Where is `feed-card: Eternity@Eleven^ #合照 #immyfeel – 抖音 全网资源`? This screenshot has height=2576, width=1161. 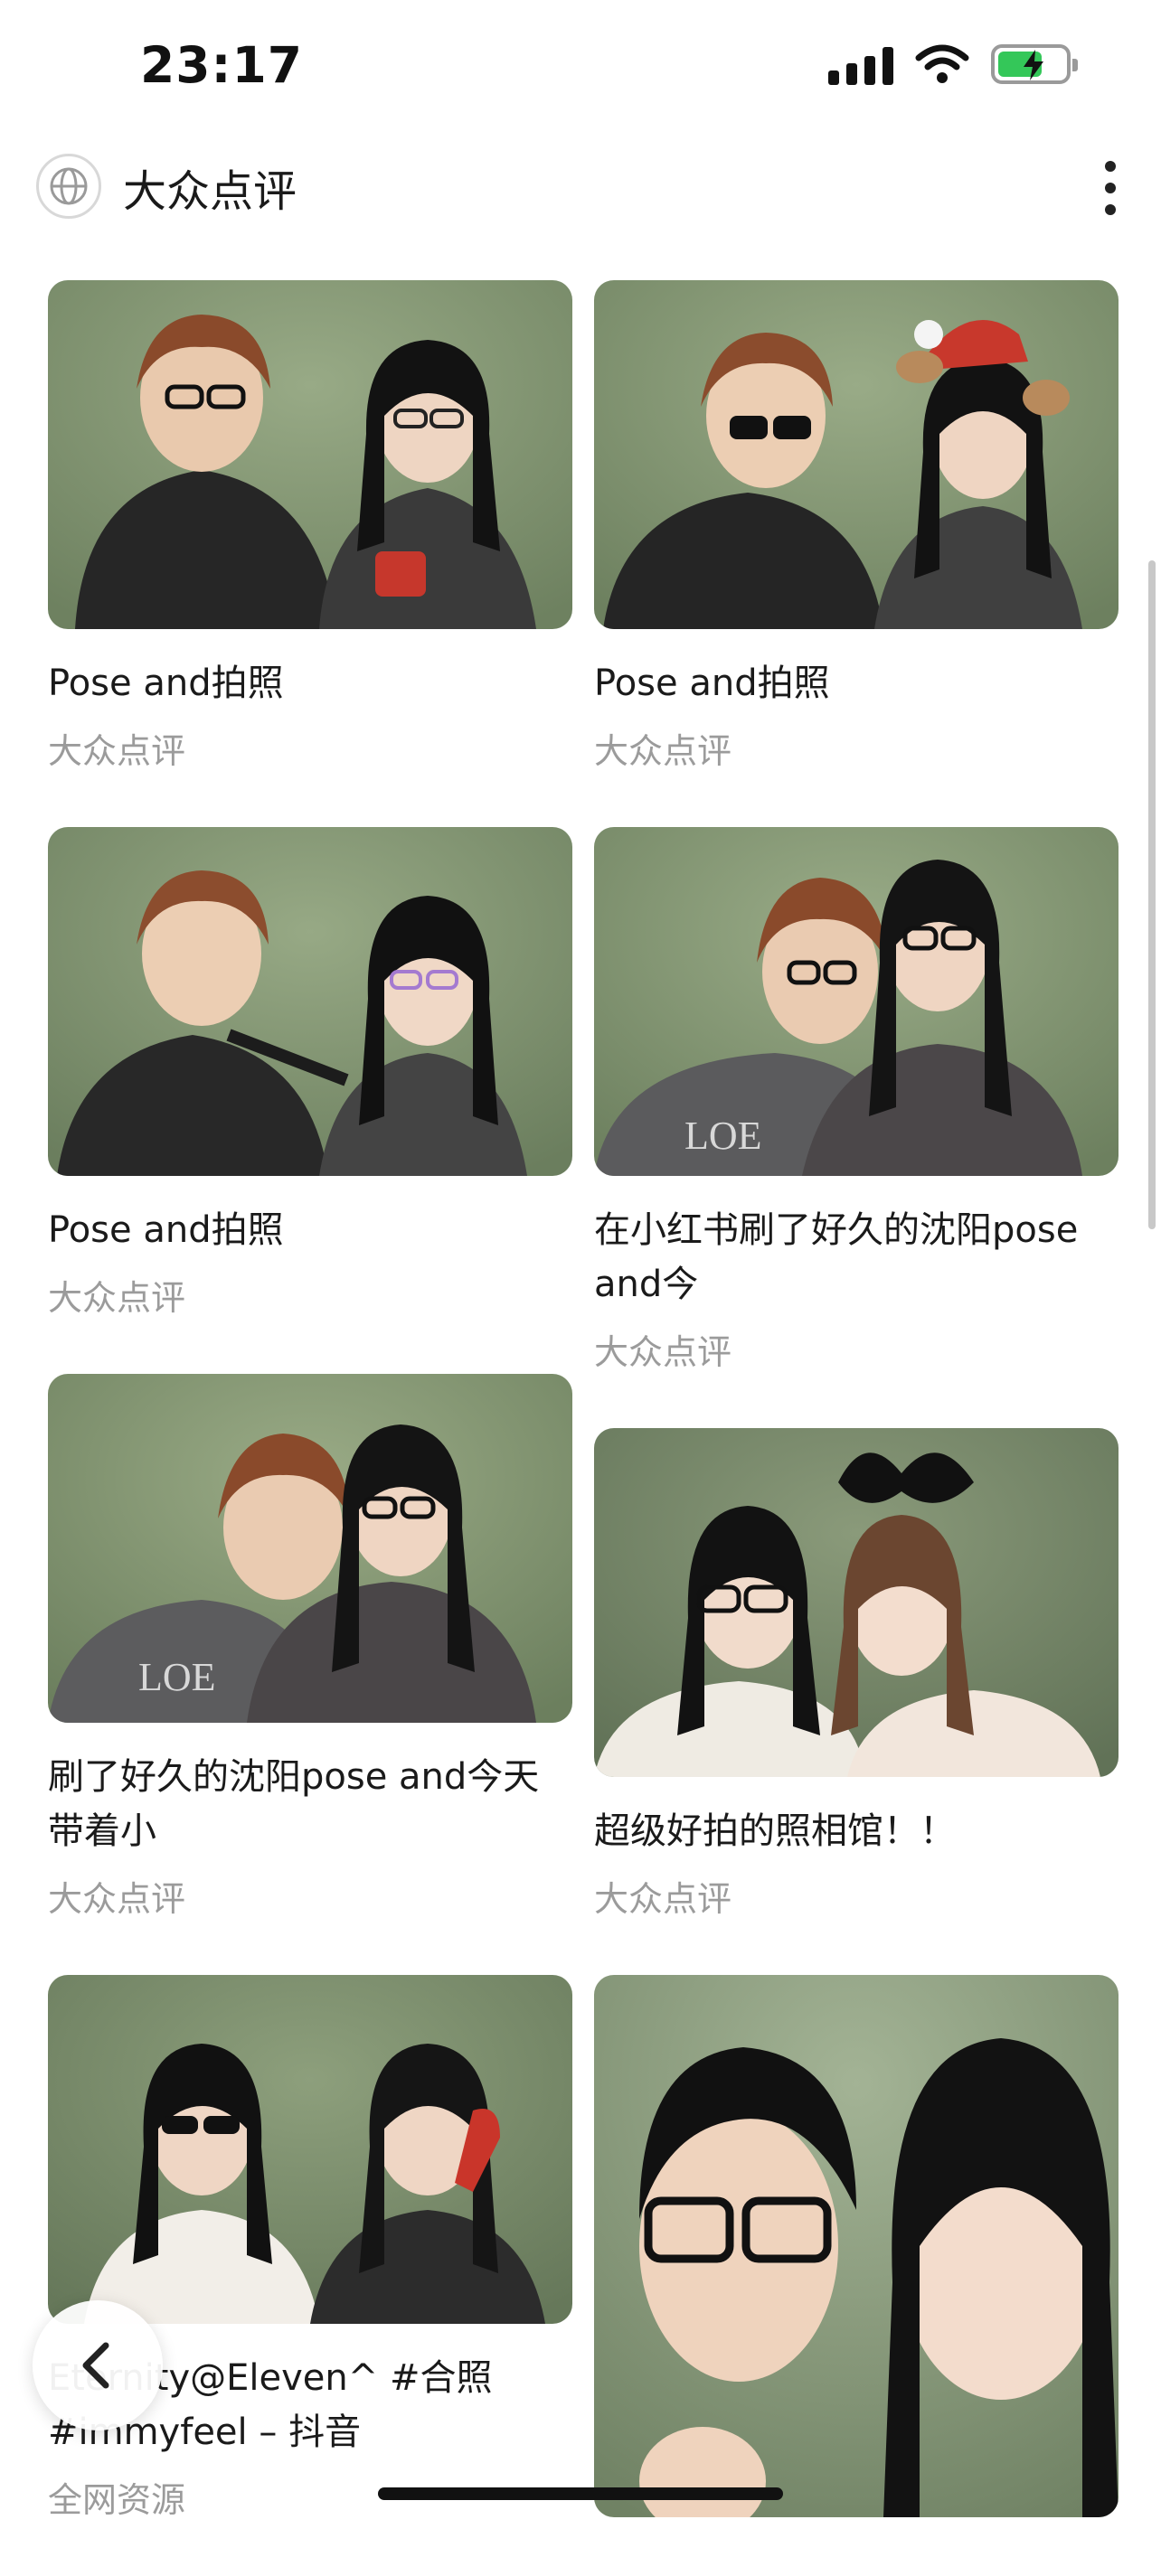
feed-card: Eternity@Eleven^ #合照 #immyfeel – 抖音 全网资源 is located at coordinates (310, 2249).